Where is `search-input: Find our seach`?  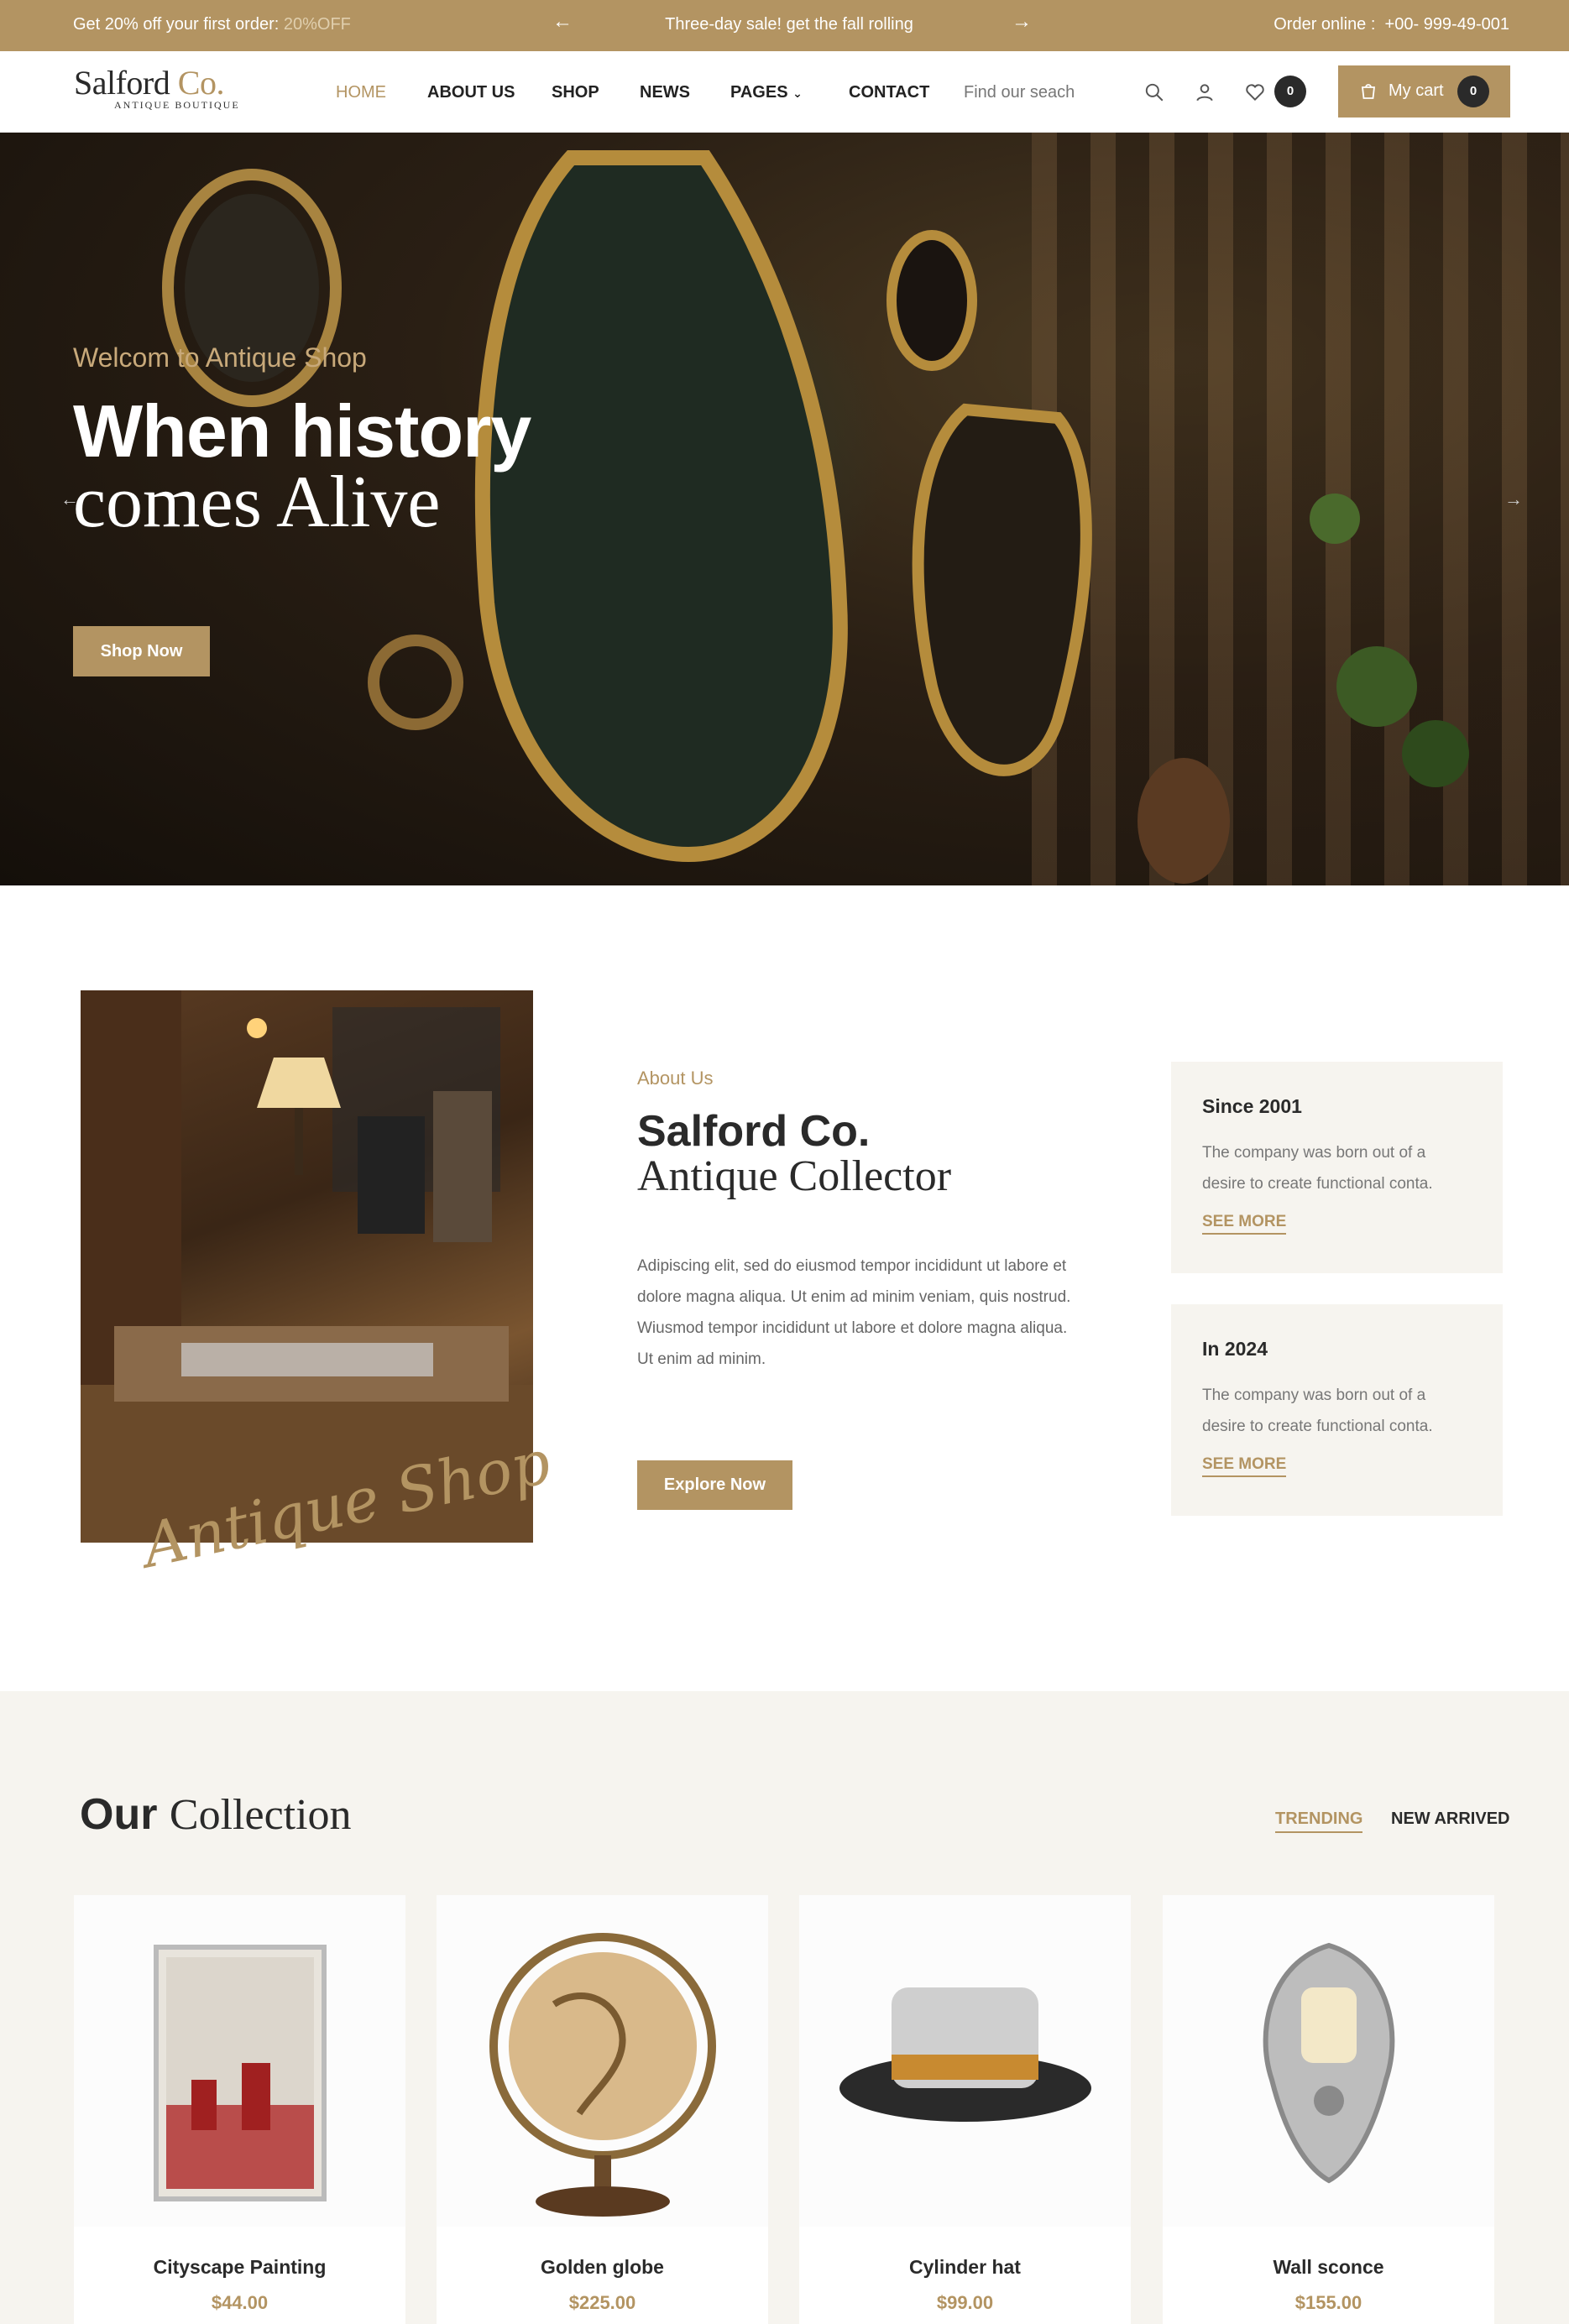 search-input: Find our seach is located at coordinates (1019, 92).